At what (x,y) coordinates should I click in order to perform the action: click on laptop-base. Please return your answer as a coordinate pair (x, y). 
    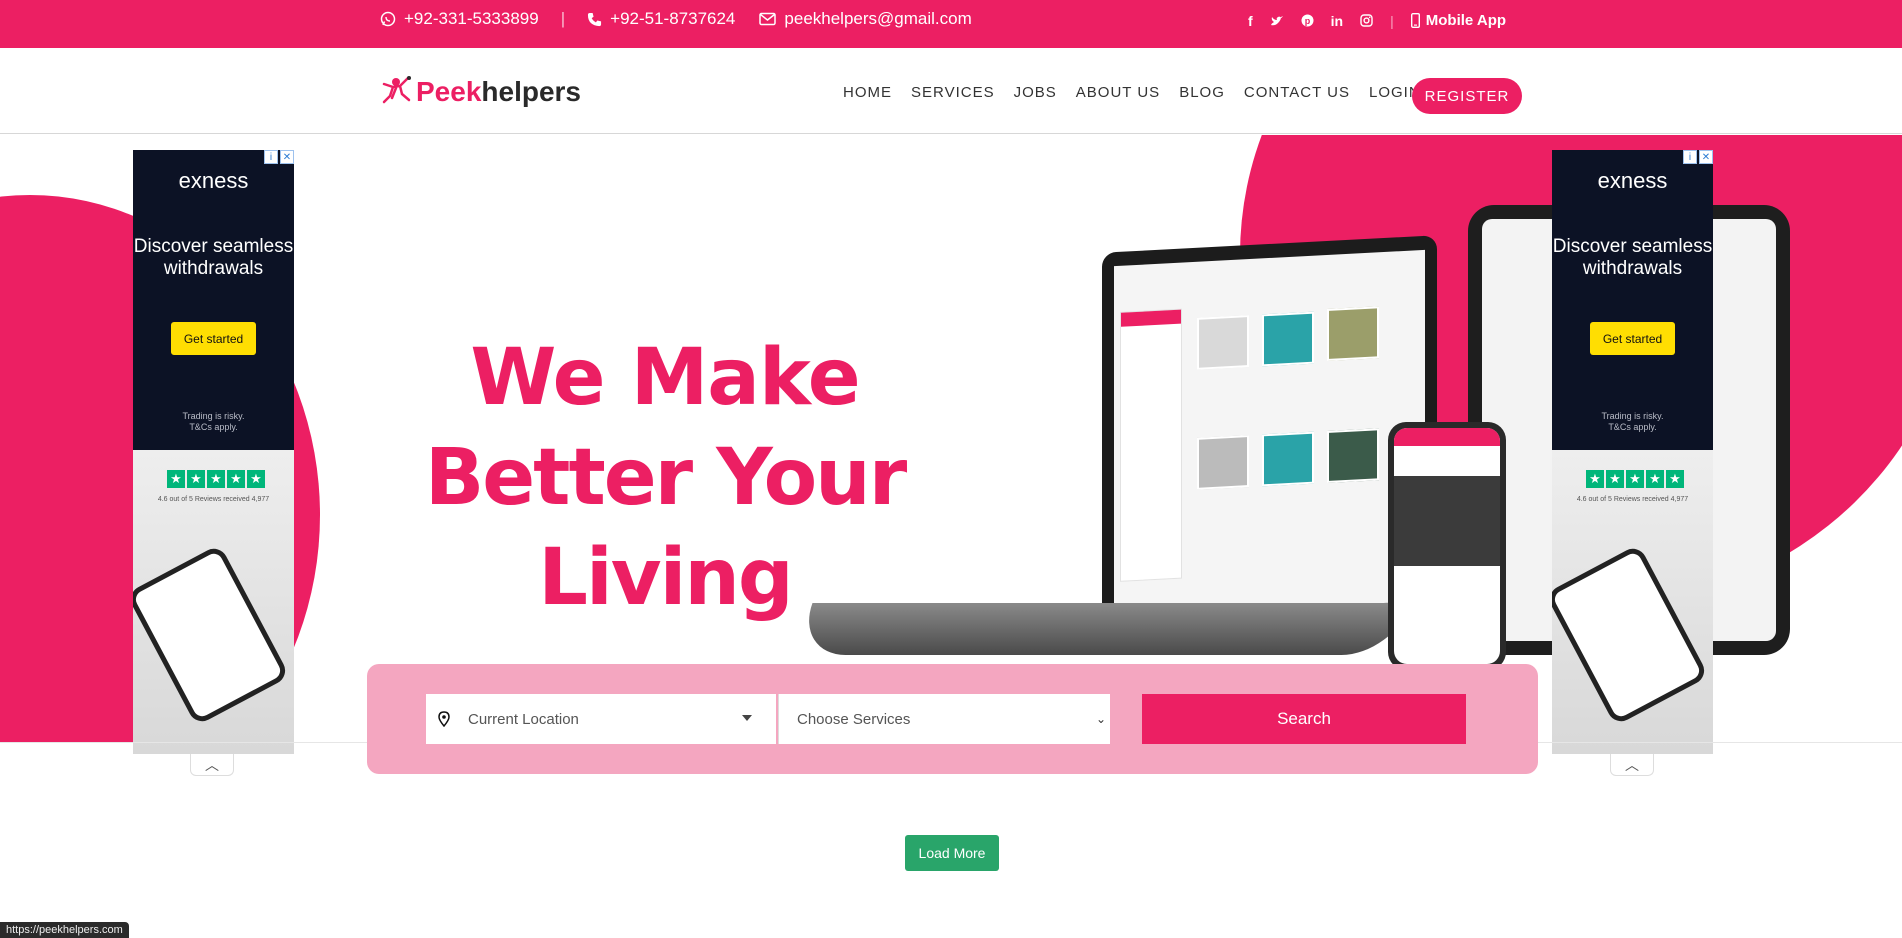
    Looking at the image, I should click on (1103, 629).